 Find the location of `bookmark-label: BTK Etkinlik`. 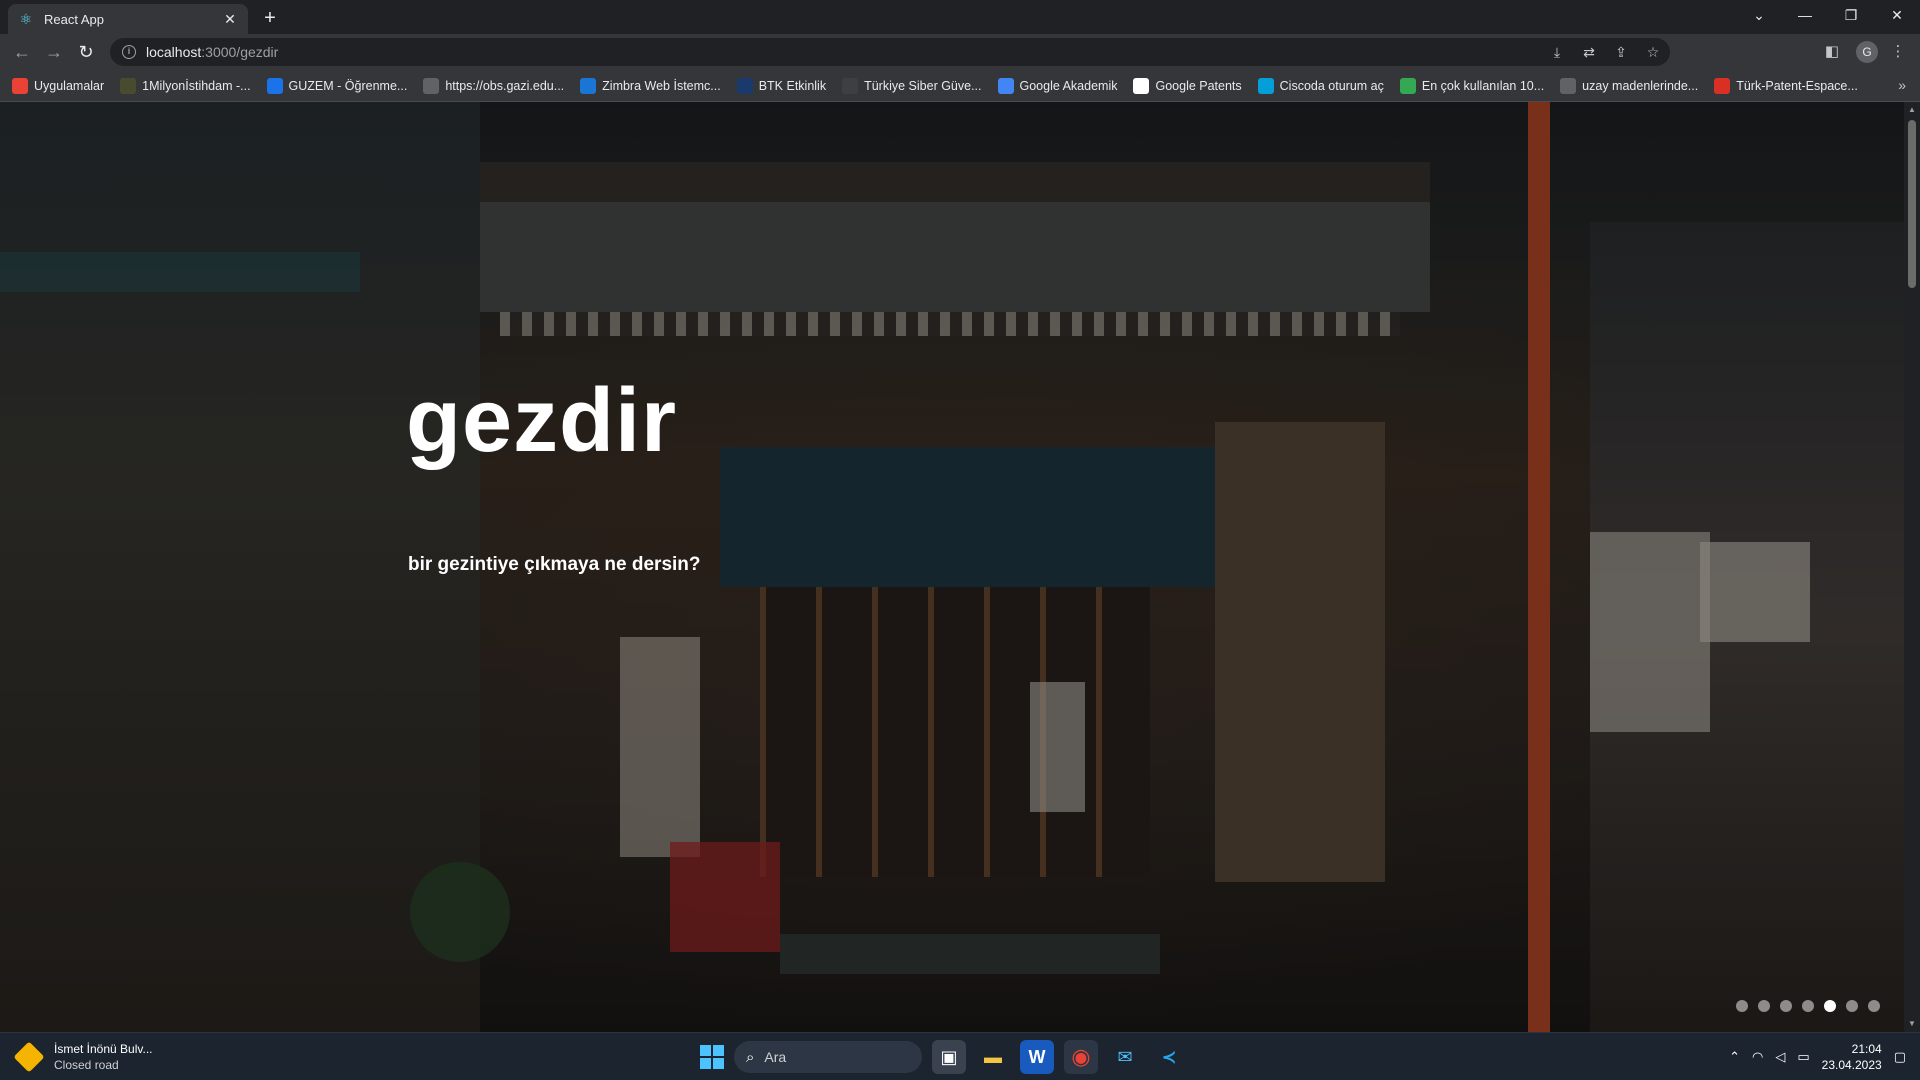

bookmark-label: BTK Etkinlik is located at coordinates (792, 85).